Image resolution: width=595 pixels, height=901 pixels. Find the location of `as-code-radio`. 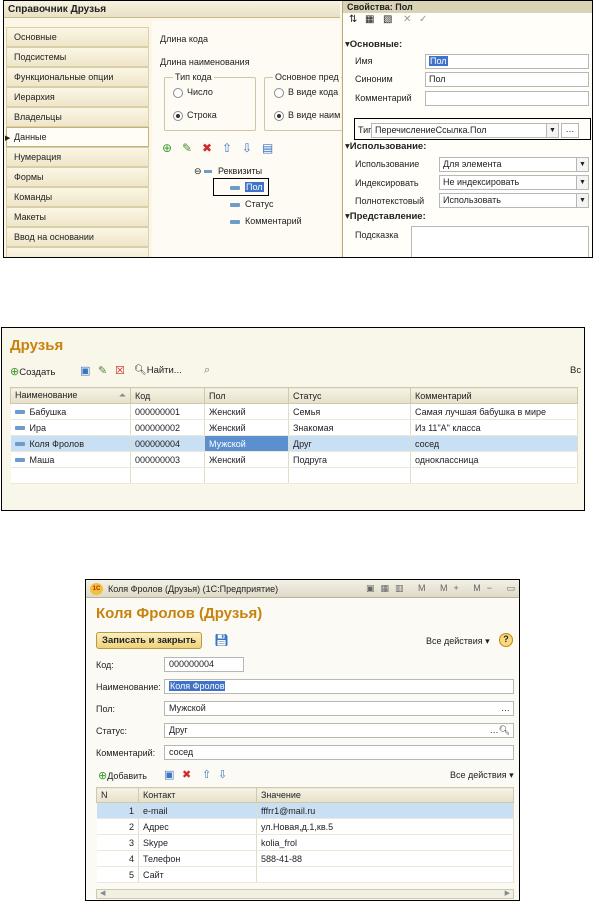

as-code-radio is located at coordinates (279, 93).